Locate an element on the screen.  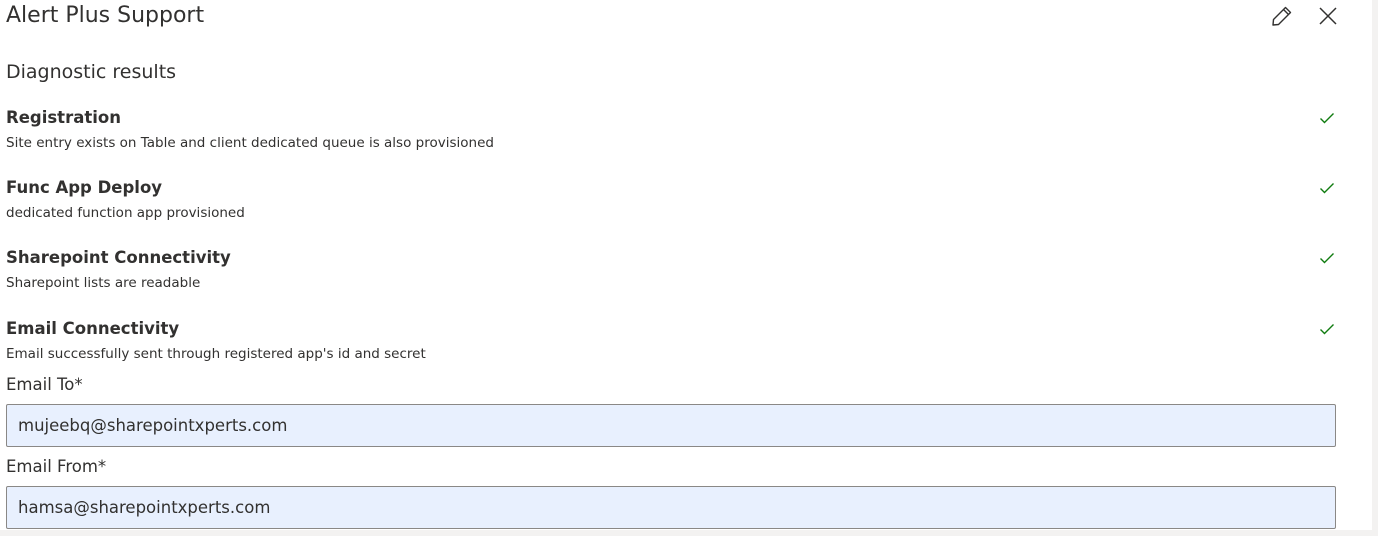
email-from-label: Email From* is located at coordinates (56, 466).